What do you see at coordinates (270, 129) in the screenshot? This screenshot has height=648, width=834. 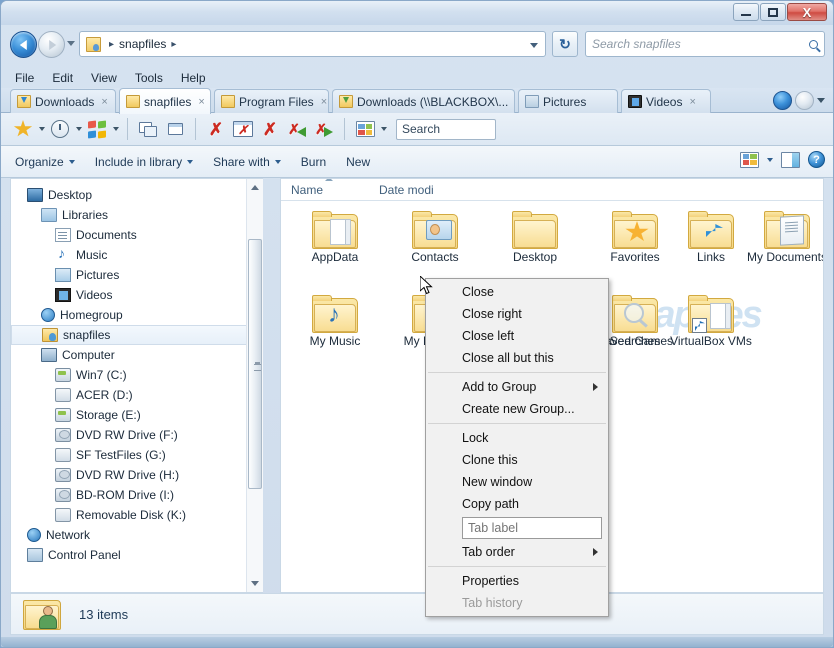 I see `close-all-tabs-icon: ✗` at bounding box center [270, 129].